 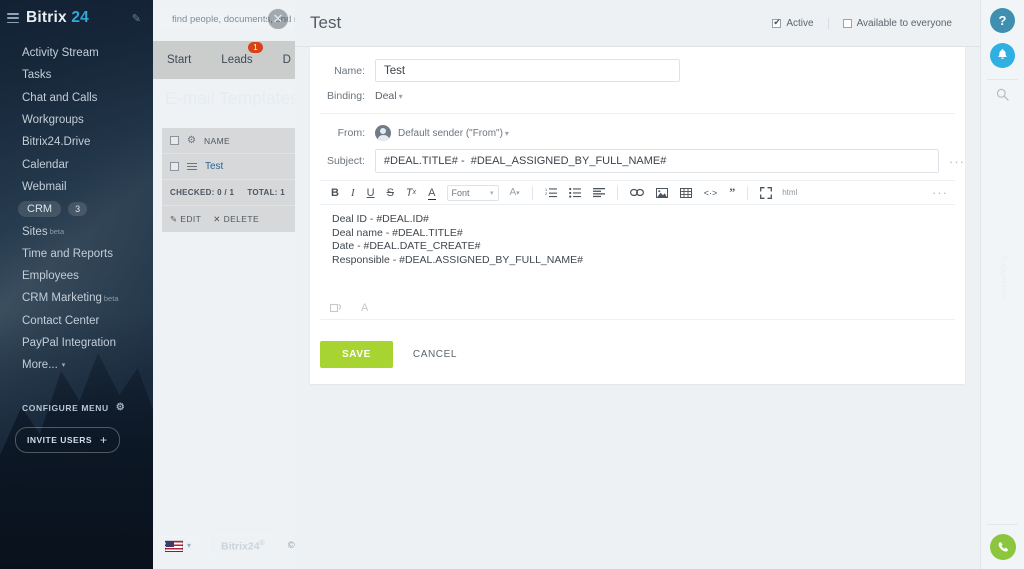 I want to click on fullscreen-icon, so click(x=766, y=192).